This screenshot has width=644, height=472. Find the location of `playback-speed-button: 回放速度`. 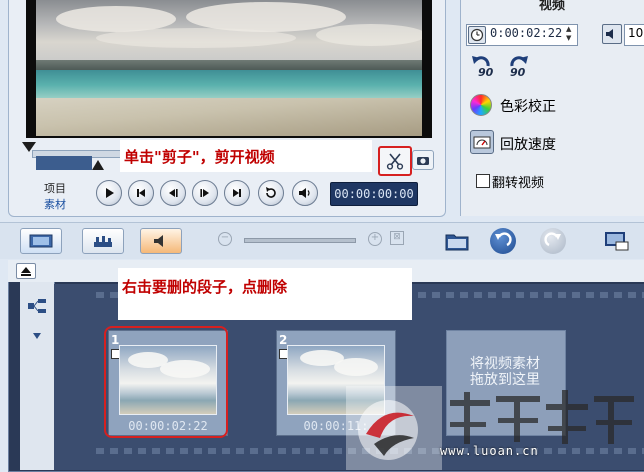

playback-speed-button: 回放速度 is located at coordinates (528, 144).